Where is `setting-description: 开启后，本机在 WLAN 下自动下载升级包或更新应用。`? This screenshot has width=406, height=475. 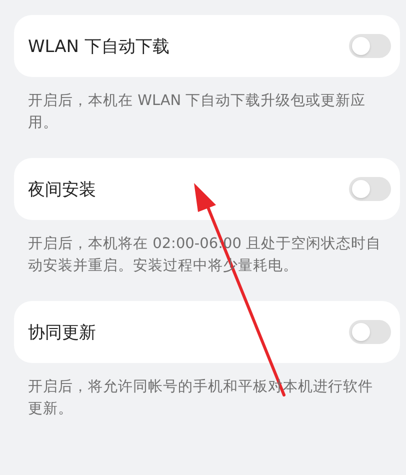 setting-description: 开启后，本机在 WLAN 下自动下载升级包或更新应用。 is located at coordinates (197, 112).